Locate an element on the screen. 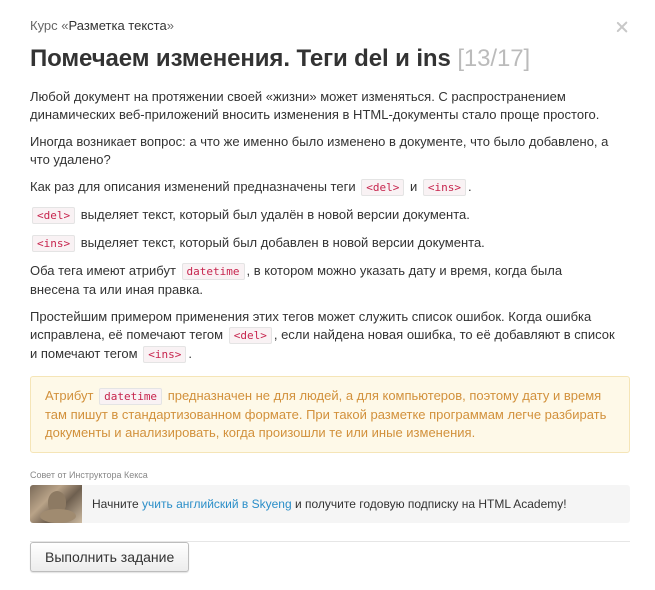  paragraph-3-text-b: и is located at coordinates (413, 186).